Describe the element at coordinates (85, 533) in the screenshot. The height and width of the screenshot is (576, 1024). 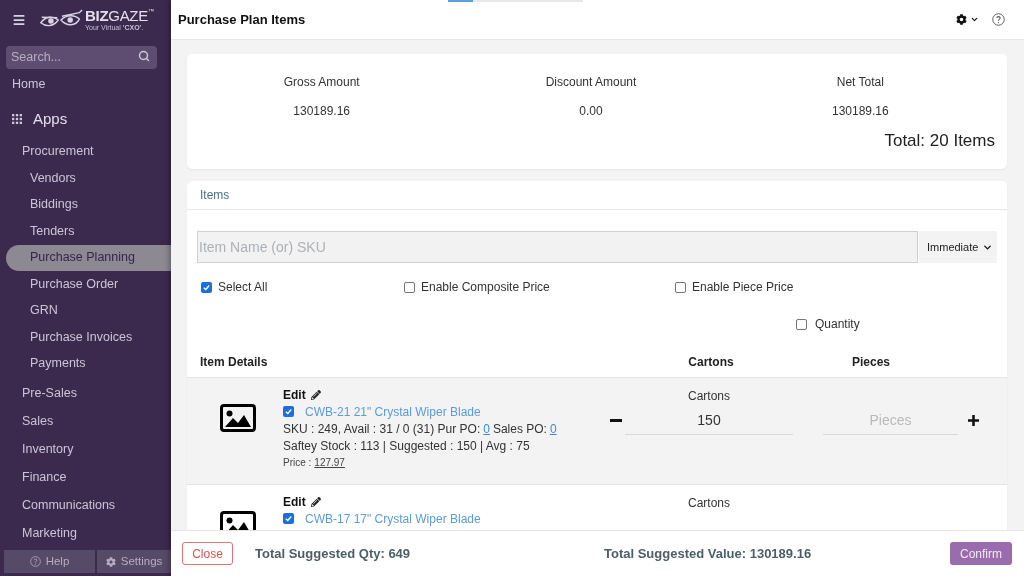
I see `nav-item: Marketing` at that location.